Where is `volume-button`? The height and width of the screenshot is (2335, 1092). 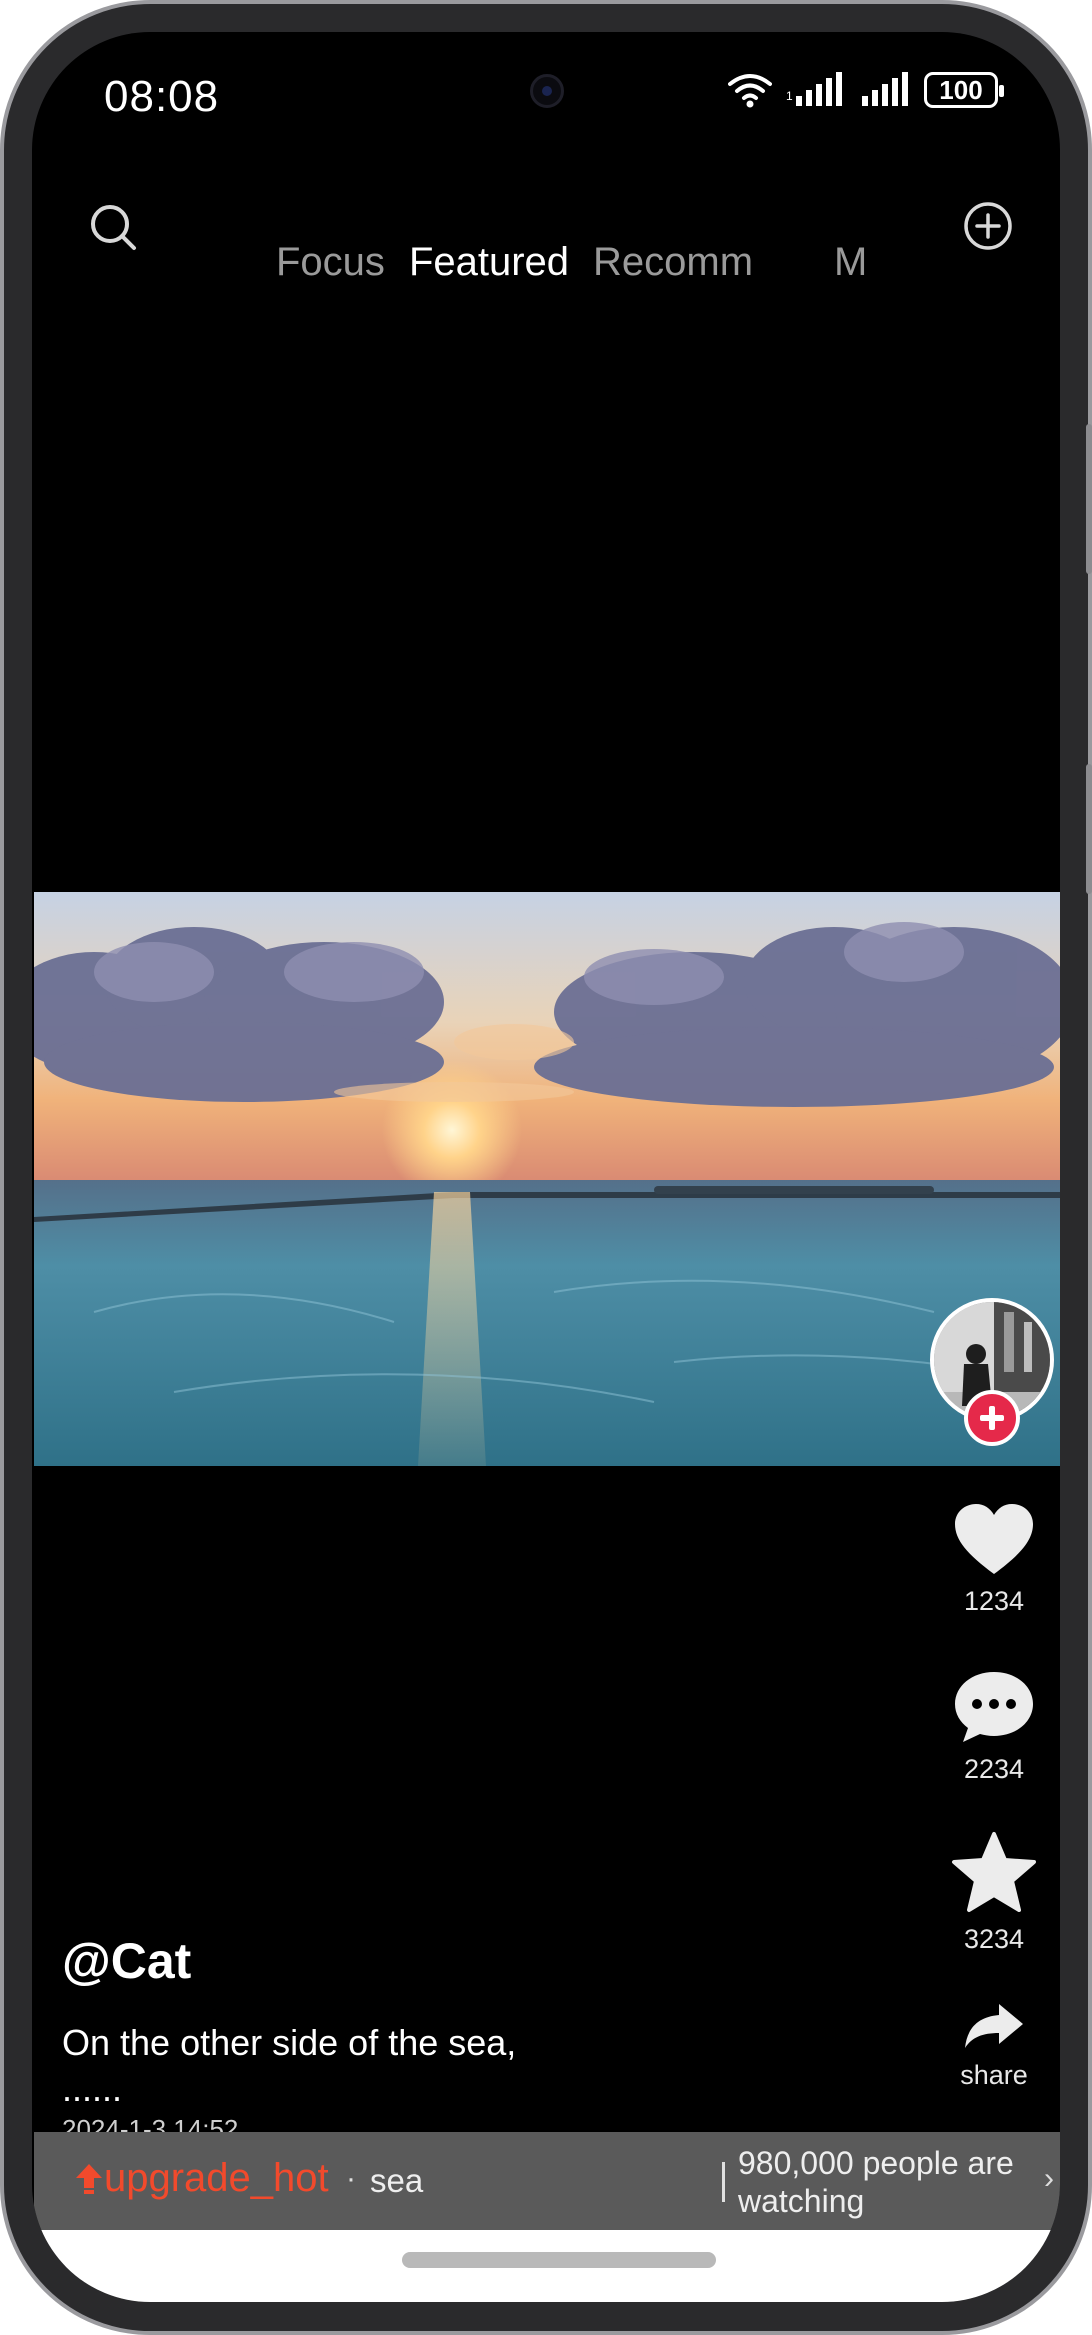
volume-button is located at coordinates (1089, 499).